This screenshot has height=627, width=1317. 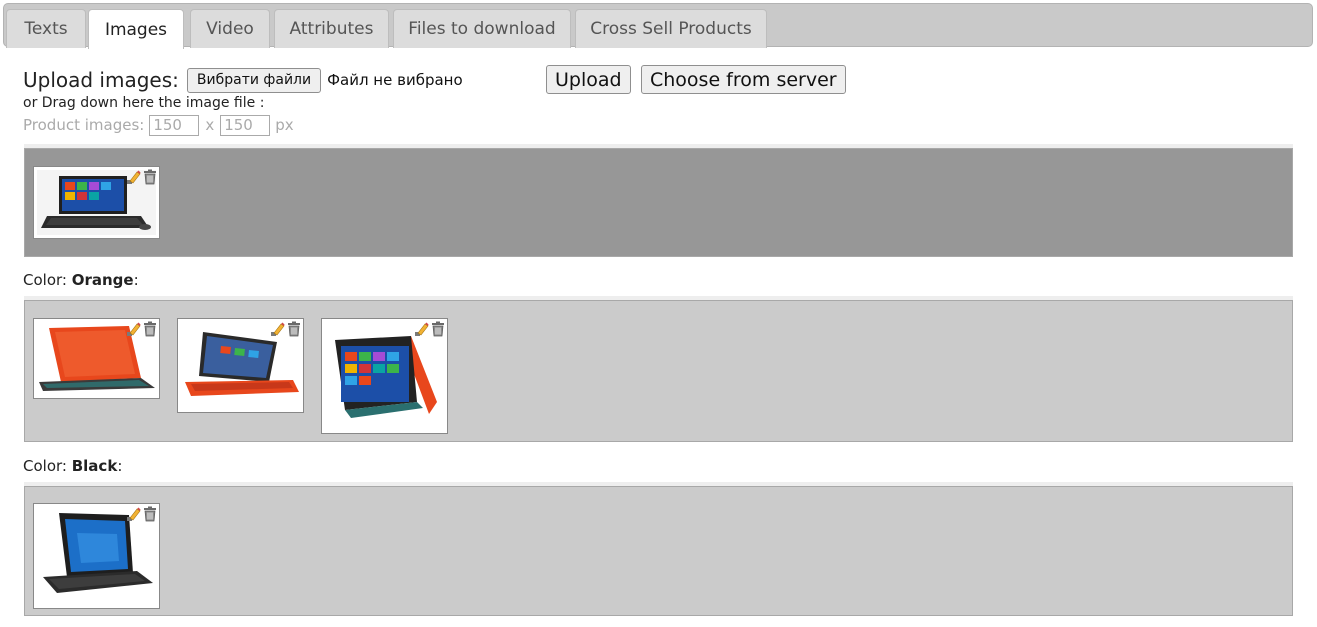 I want to click on image-size-row: Product images: x px, so click(x=158, y=125).